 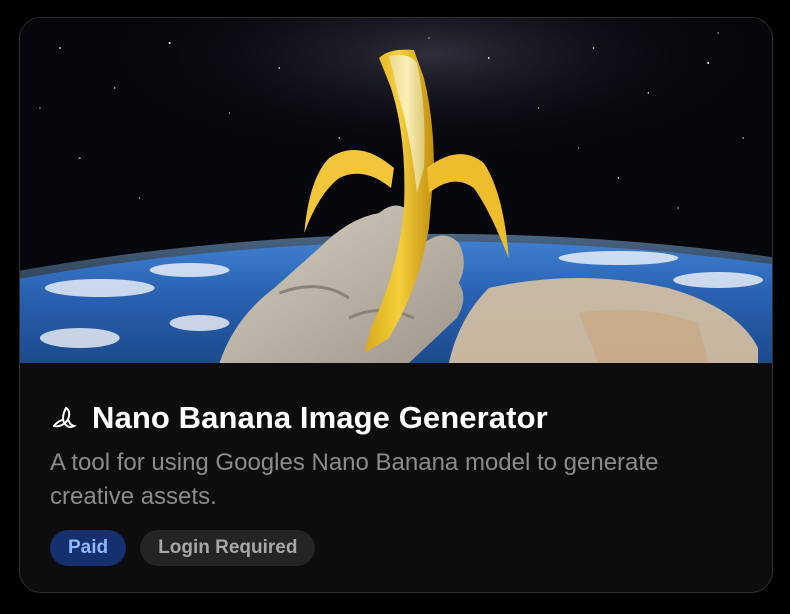 What do you see at coordinates (88, 548) in the screenshot?
I see `paid-badge: Paid` at bounding box center [88, 548].